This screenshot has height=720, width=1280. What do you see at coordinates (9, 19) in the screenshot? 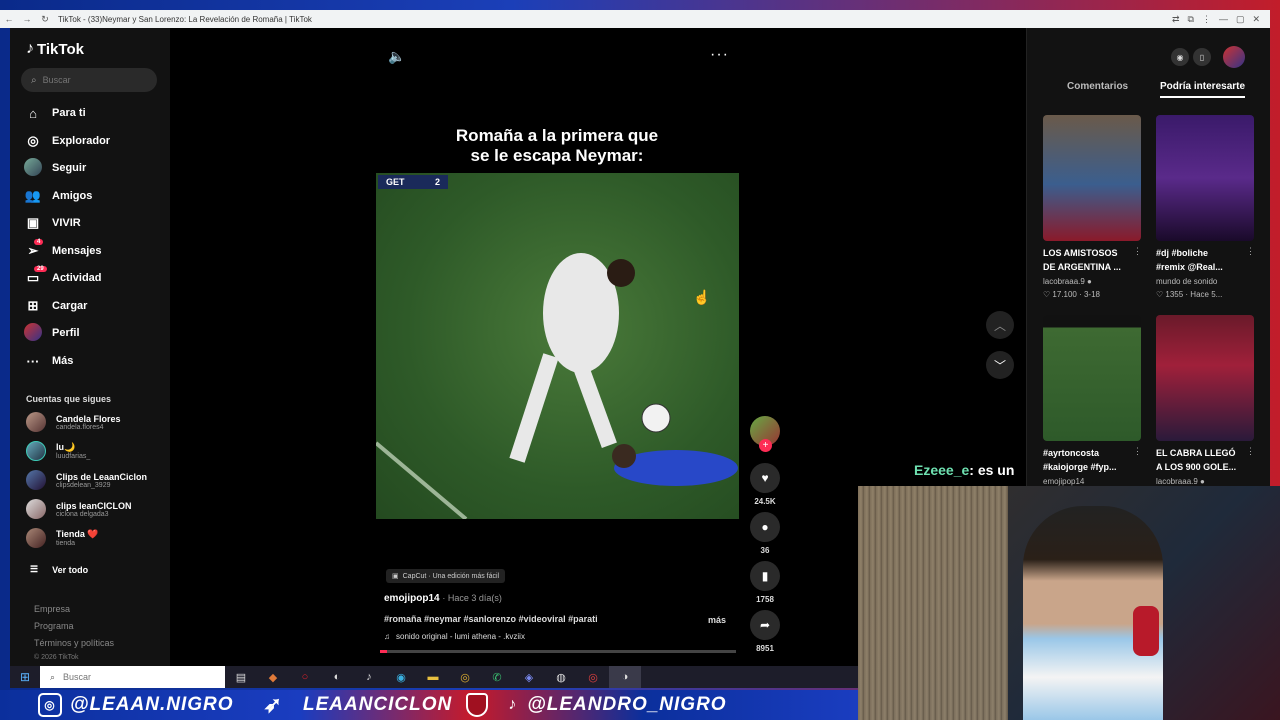
I see `back-icon: ←` at bounding box center [9, 19].